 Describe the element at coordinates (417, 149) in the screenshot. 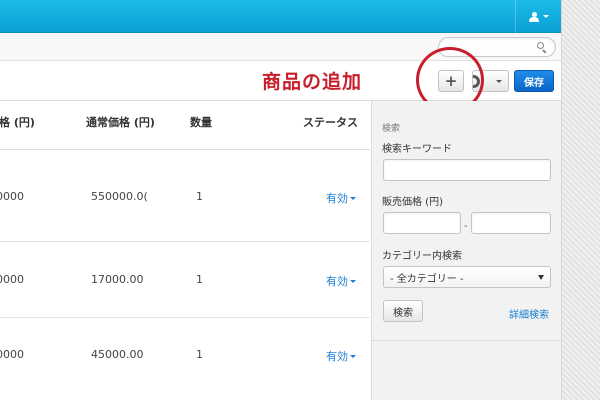

I see `keyword-label: 検索キーワード` at that location.